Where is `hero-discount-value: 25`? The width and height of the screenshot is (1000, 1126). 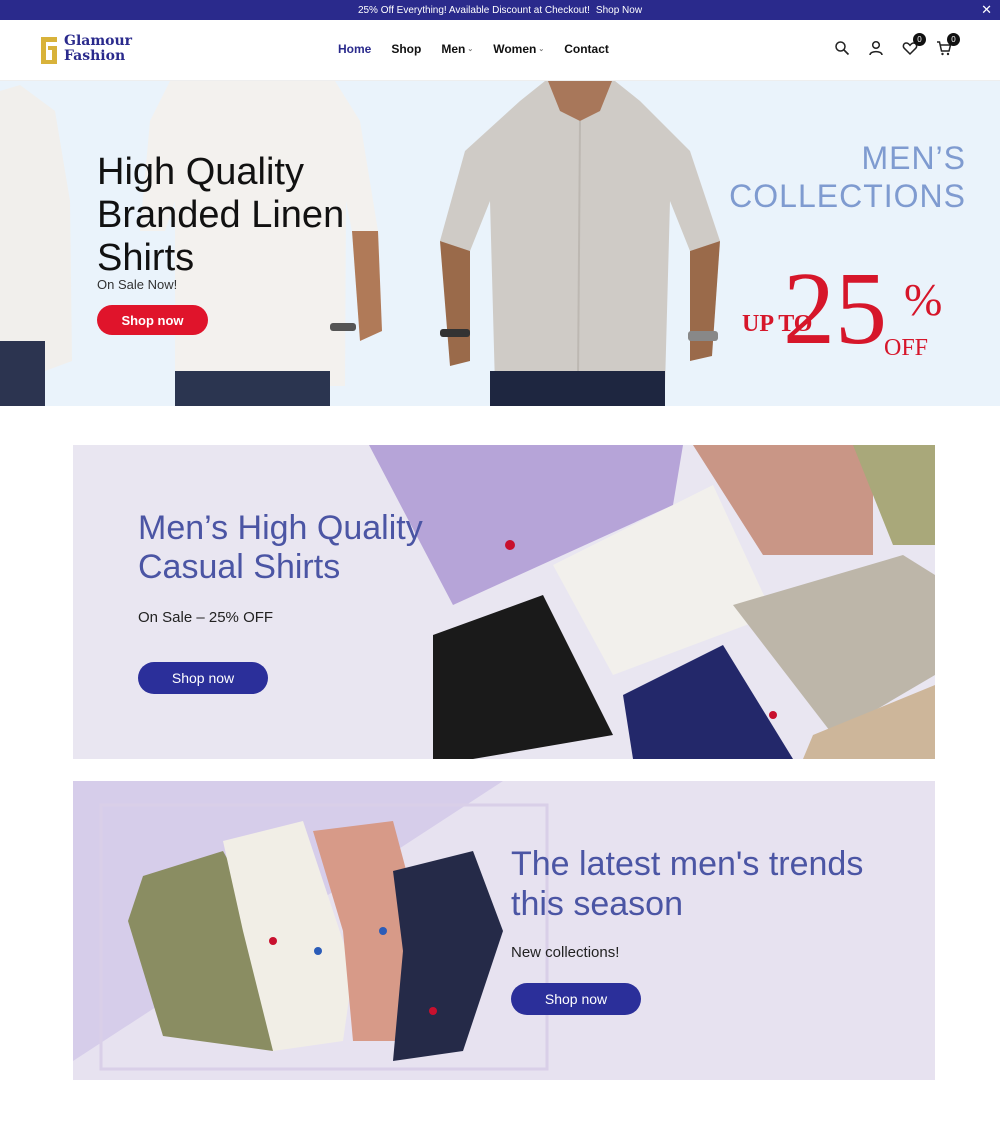
hero-discount-value: 25 is located at coordinates (835, 308).